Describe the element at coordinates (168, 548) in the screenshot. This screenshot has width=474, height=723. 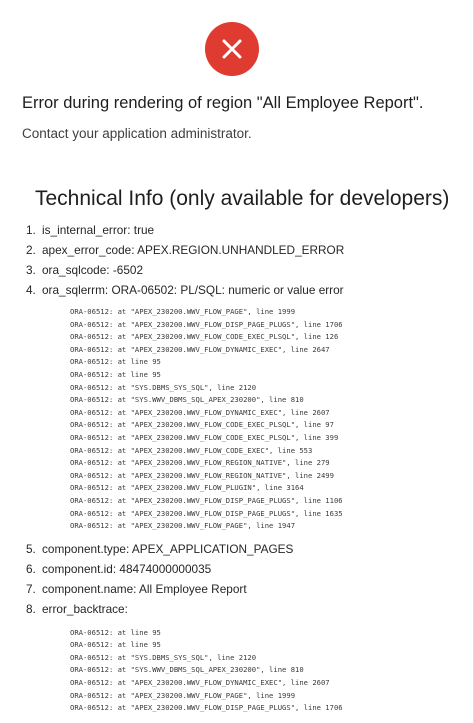
I see `info-component-type: component.type: APEX_APPLICATION_PAGES` at that location.